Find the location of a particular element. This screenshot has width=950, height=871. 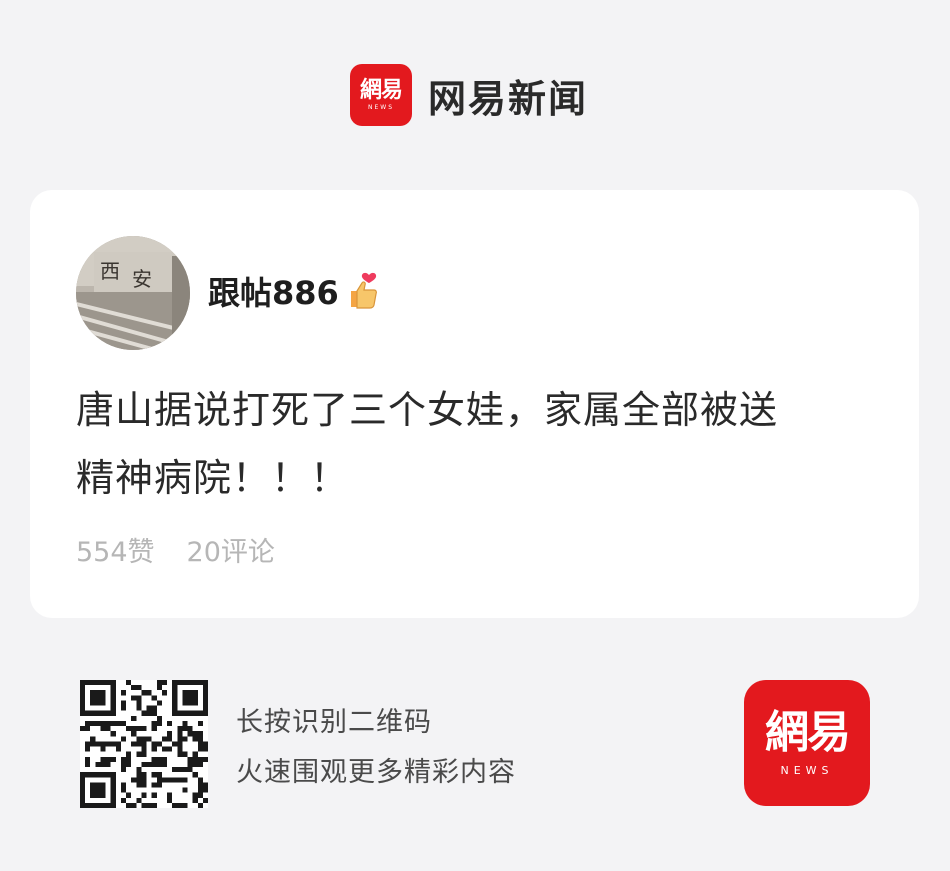

avatar: 西 安 is located at coordinates (133, 293).